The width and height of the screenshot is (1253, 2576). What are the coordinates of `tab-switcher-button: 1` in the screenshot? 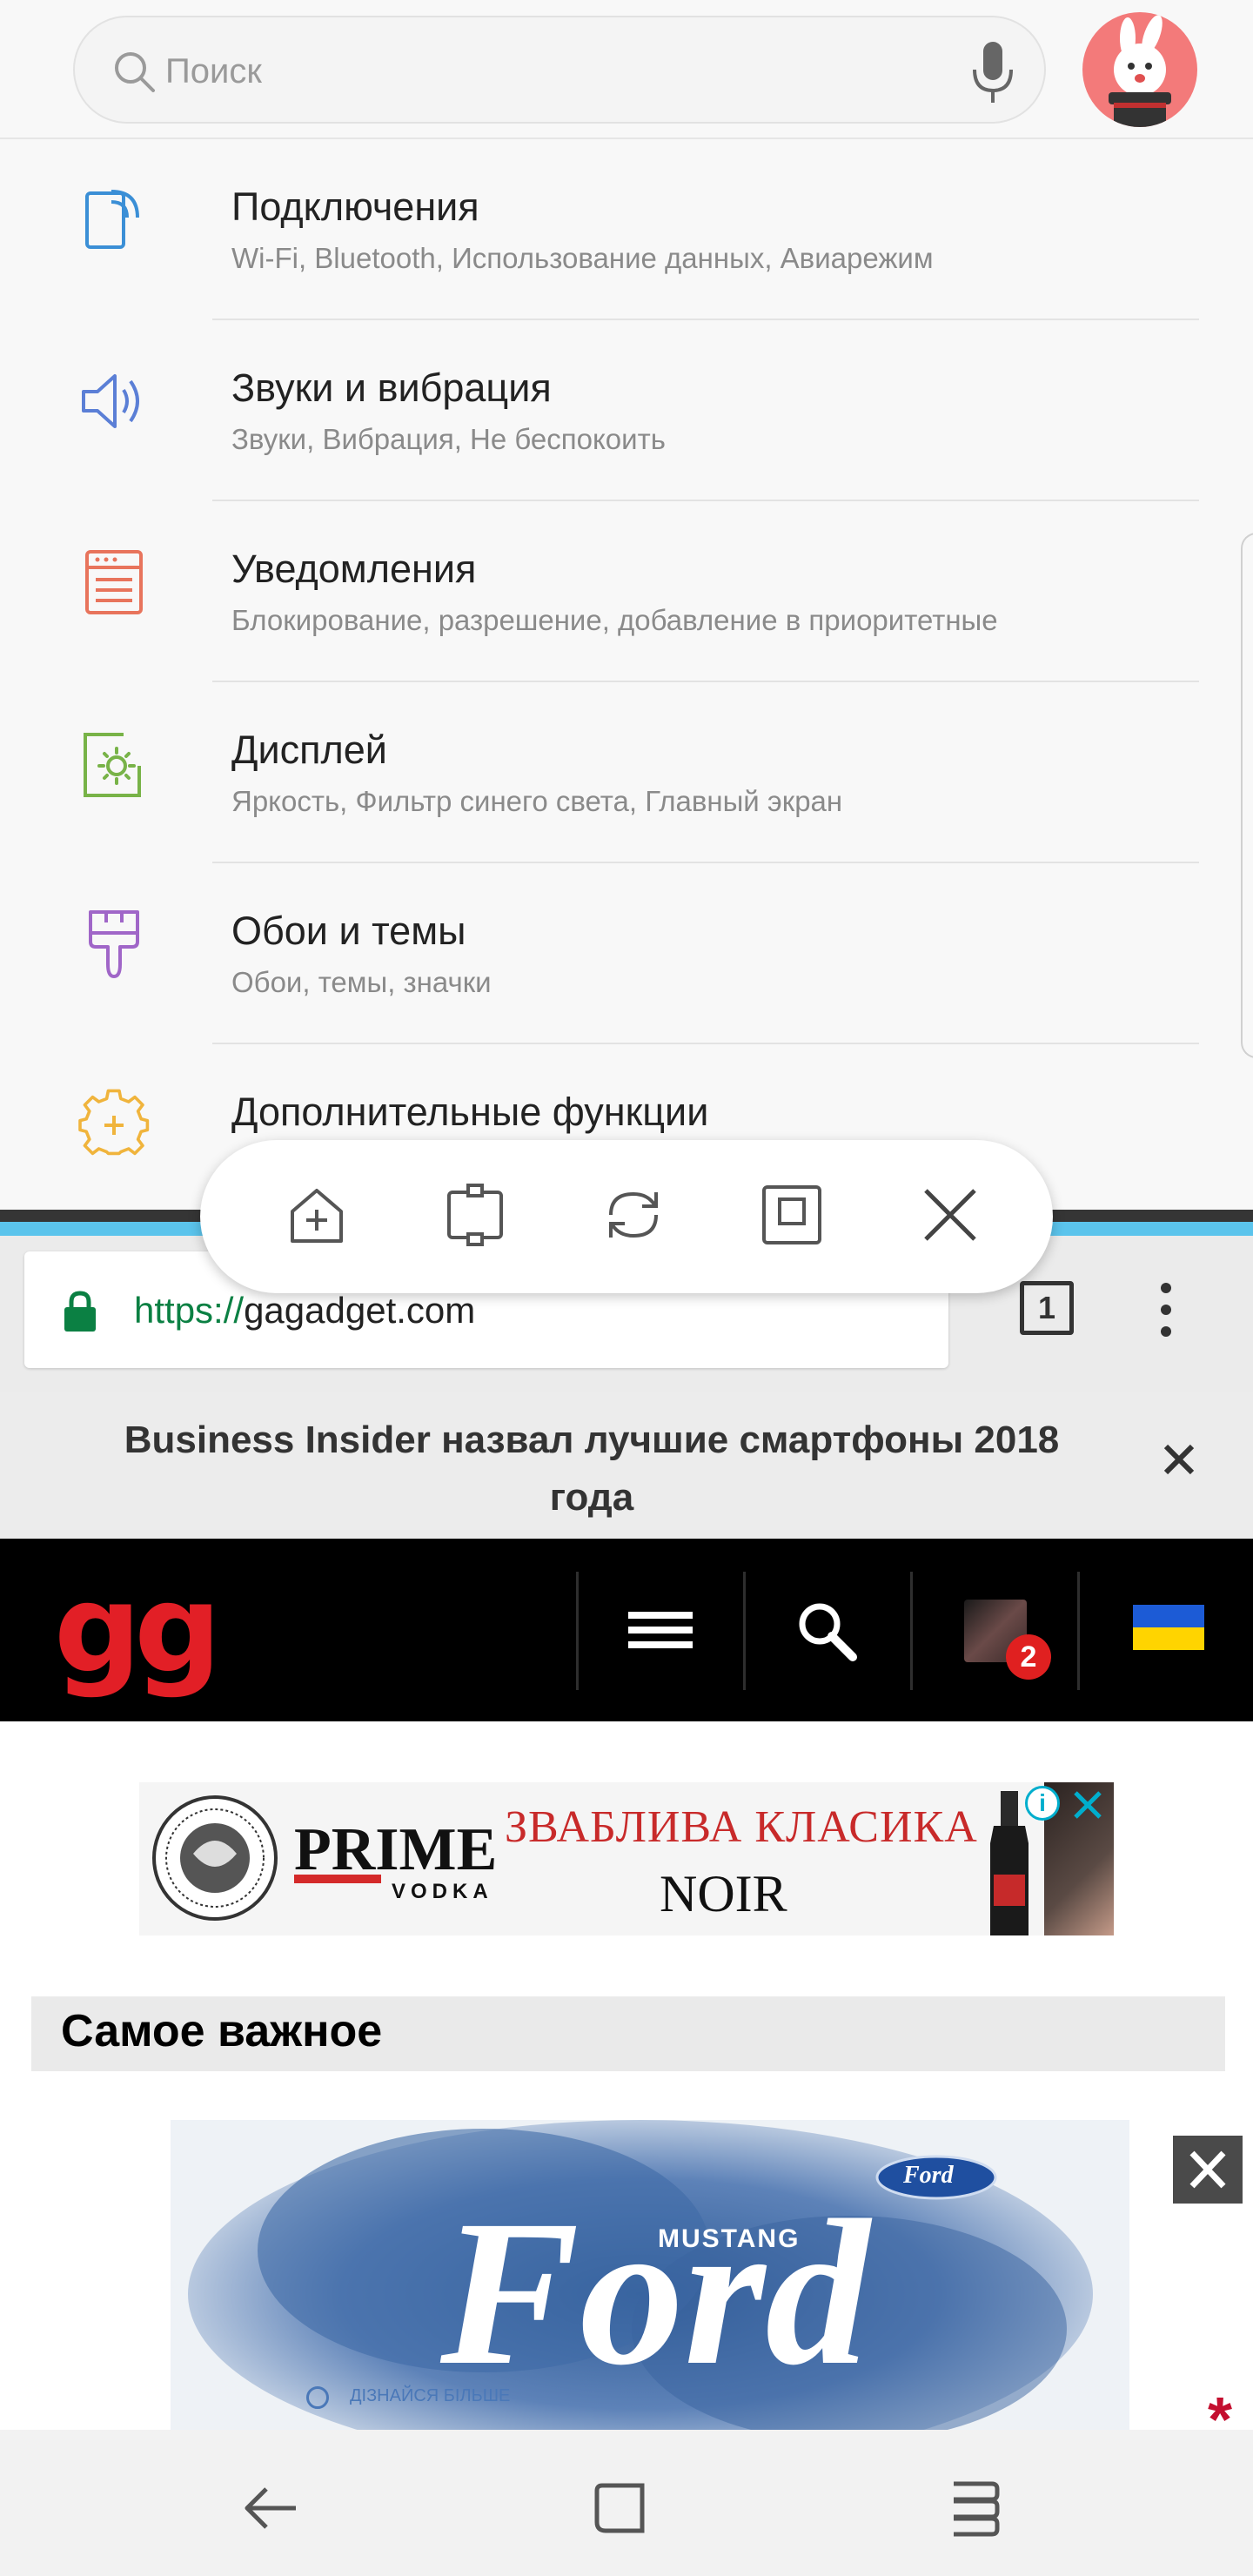 It's located at (1047, 1308).